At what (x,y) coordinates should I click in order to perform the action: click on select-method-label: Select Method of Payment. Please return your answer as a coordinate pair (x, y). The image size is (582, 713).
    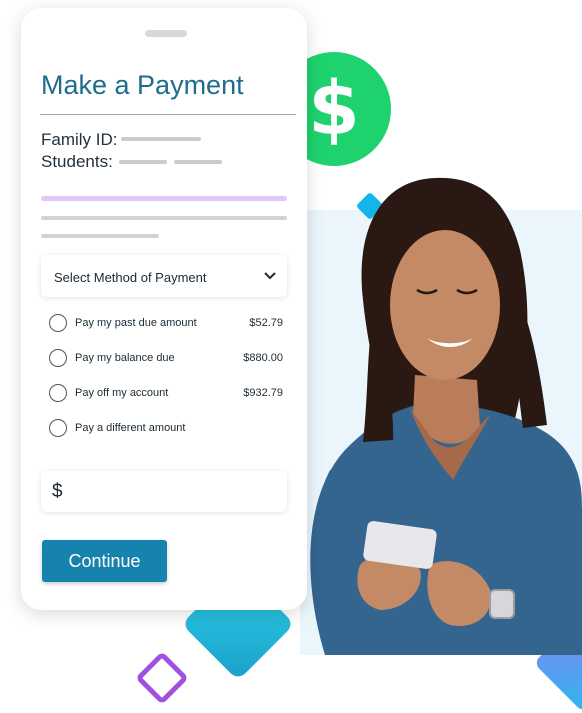
    Looking at the image, I should click on (130, 277).